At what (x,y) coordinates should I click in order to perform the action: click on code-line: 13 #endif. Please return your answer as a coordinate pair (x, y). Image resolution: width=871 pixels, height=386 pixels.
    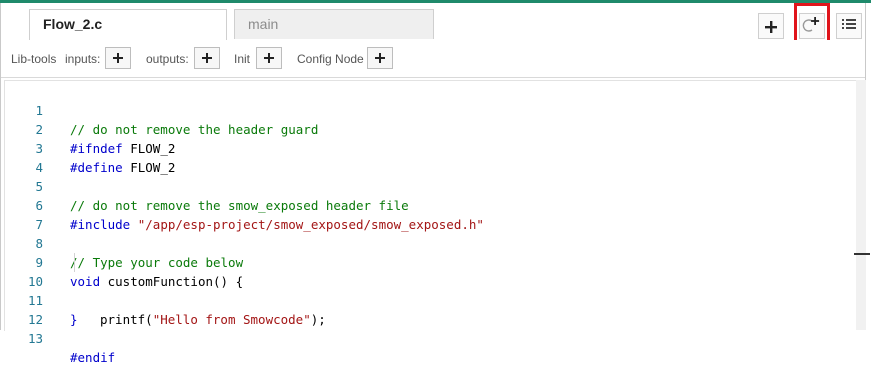
    Looking at the image, I should click on (430, 337).